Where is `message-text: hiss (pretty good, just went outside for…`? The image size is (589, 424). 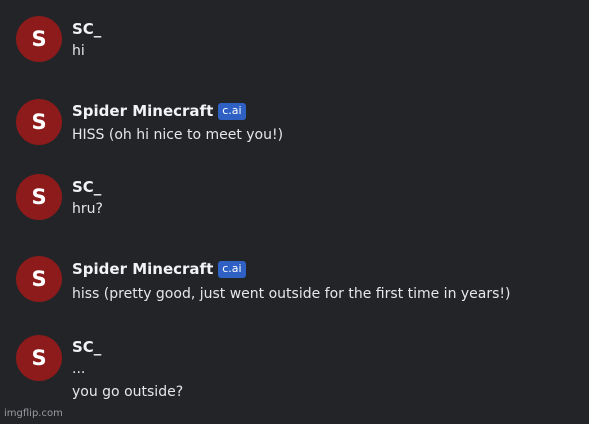 message-text: hiss (pretty good, just went outside for… is located at coordinates (291, 294).